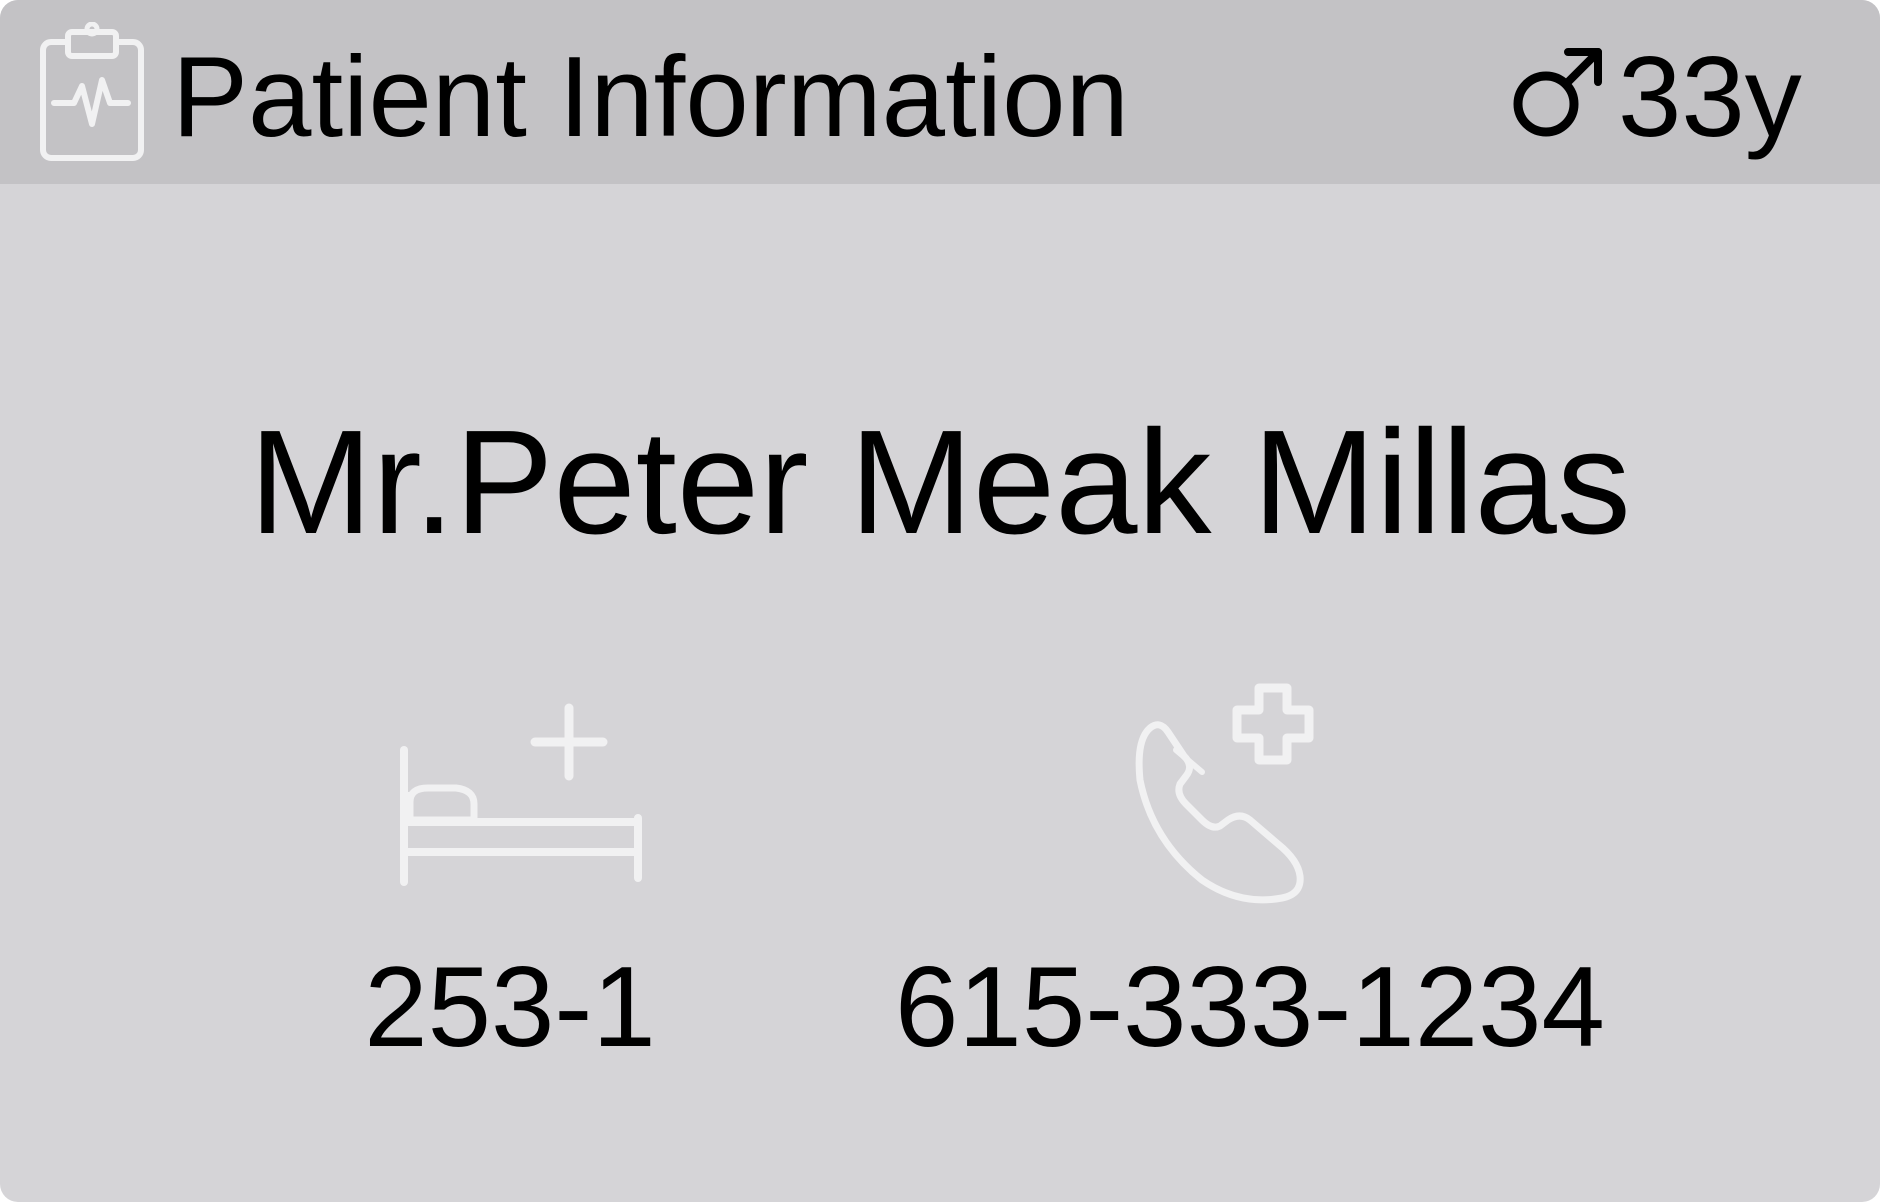 This screenshot has width=1882, height=1204. I want to click on patient-age: 33y, so click(1710, 97).